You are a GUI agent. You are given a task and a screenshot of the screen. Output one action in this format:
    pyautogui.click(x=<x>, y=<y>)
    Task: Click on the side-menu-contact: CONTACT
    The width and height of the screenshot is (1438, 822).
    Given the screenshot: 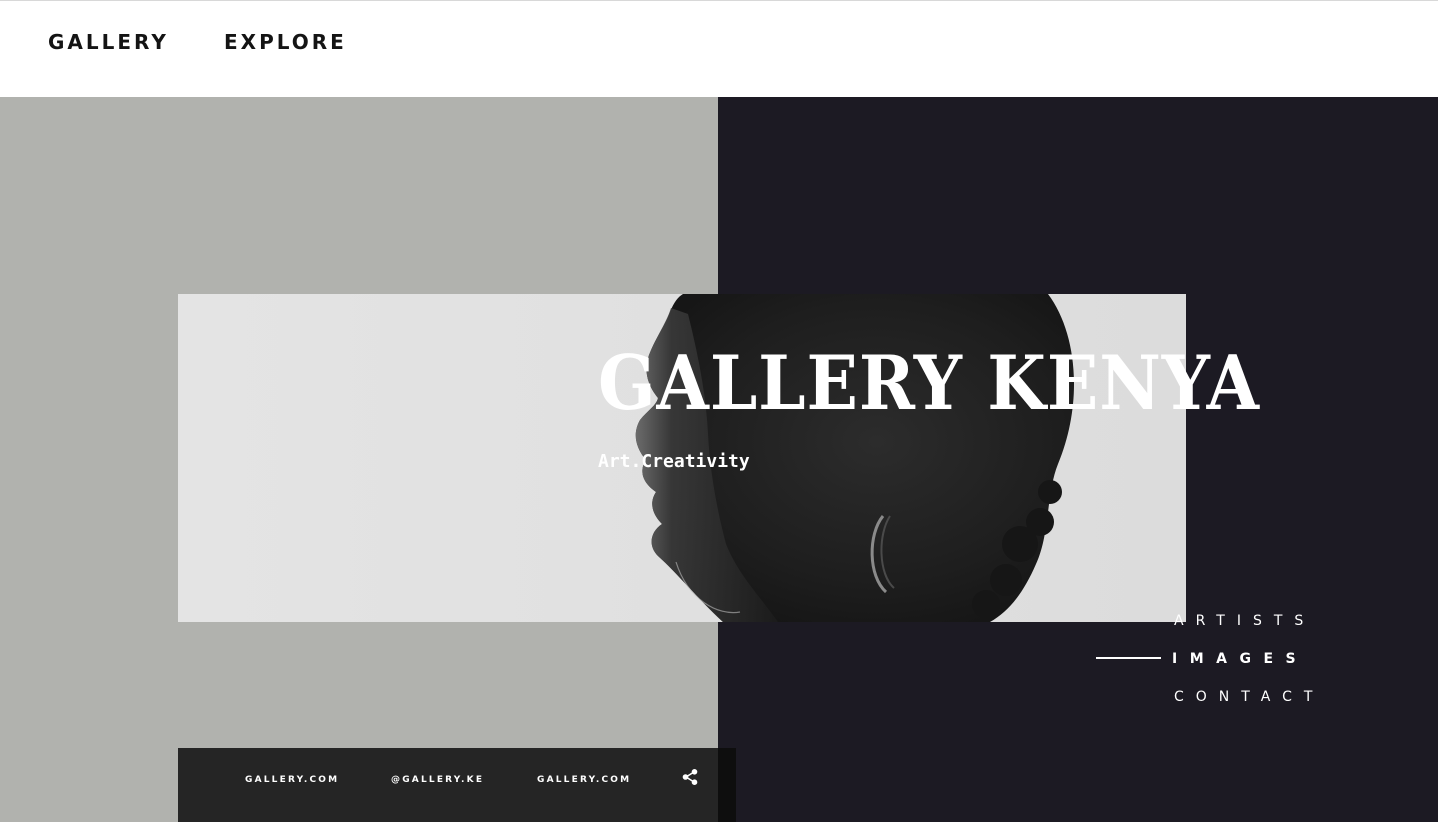 What is the action you would take?
    pyautogui.click(x=1249, y=697)
    